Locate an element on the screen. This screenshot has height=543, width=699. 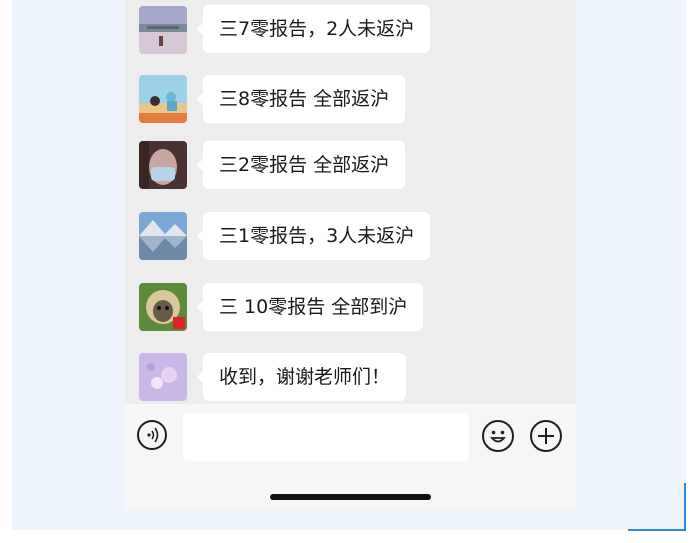
message-row: 三 10零报告 全部到沪 is located at coordinates (350, 310).